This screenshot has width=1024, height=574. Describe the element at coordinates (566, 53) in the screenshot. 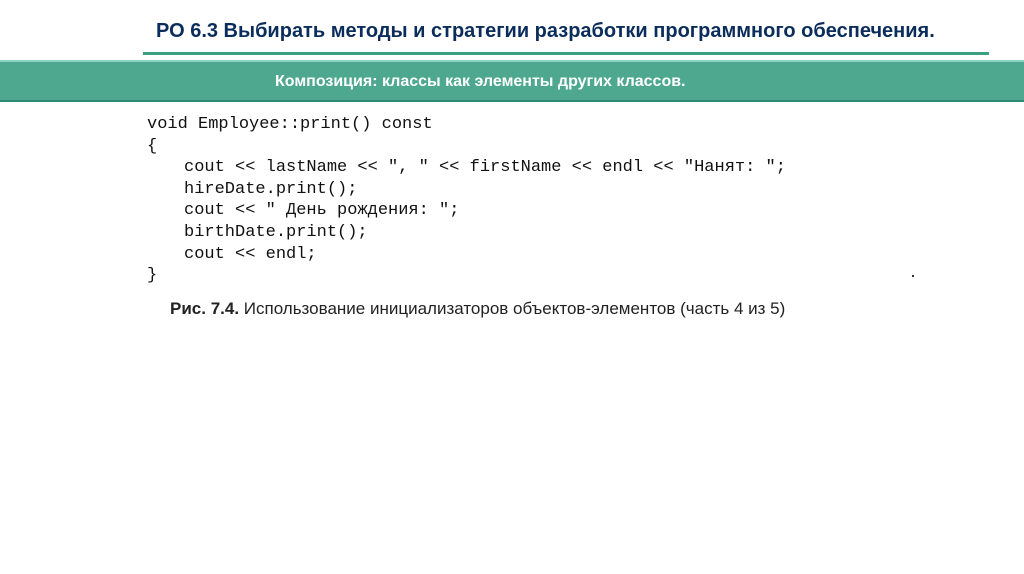

I see `title-underline` at that location.